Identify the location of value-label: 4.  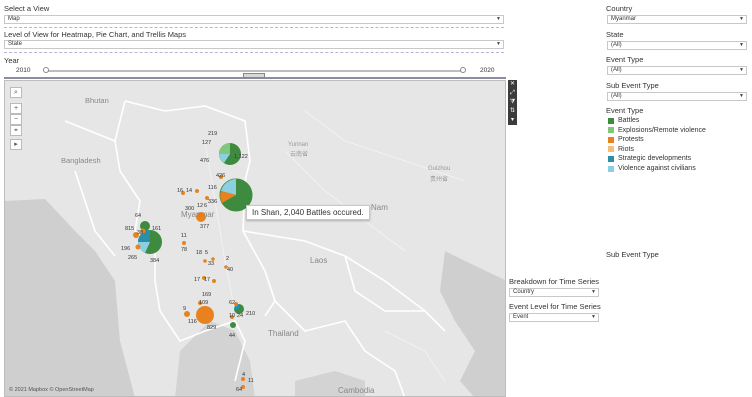
(244, 375).